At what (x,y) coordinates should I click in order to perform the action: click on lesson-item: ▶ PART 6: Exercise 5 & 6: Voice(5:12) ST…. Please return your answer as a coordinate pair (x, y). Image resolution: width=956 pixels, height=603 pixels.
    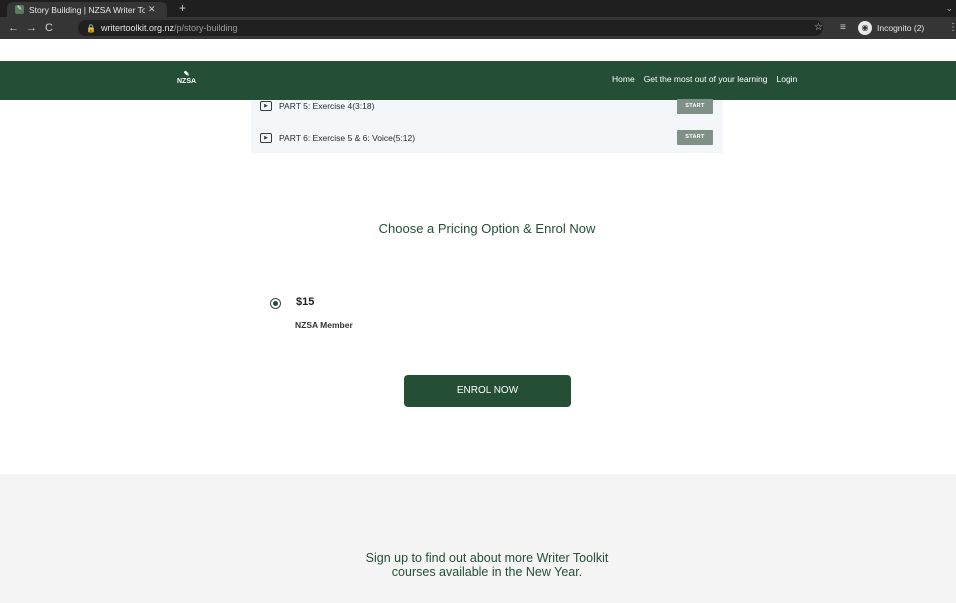
    Looking at the image, I should click on (487, 138).